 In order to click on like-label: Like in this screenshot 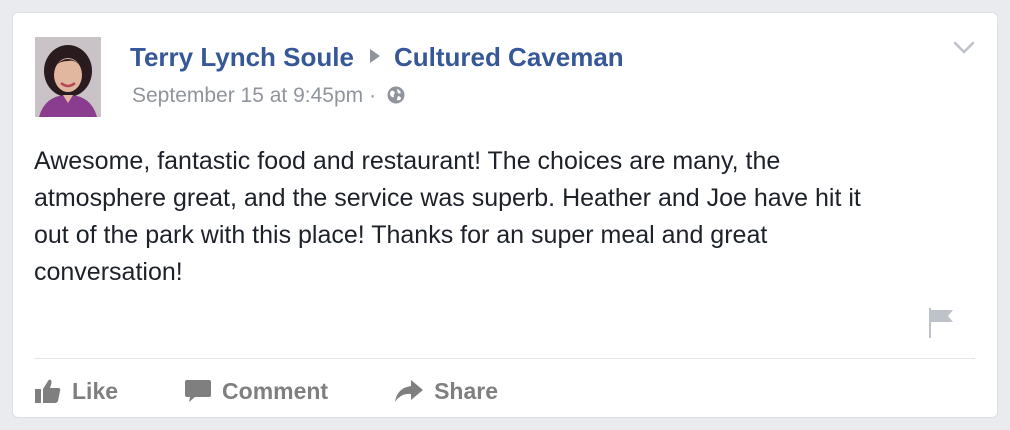, I will do `click(95, 390)`.